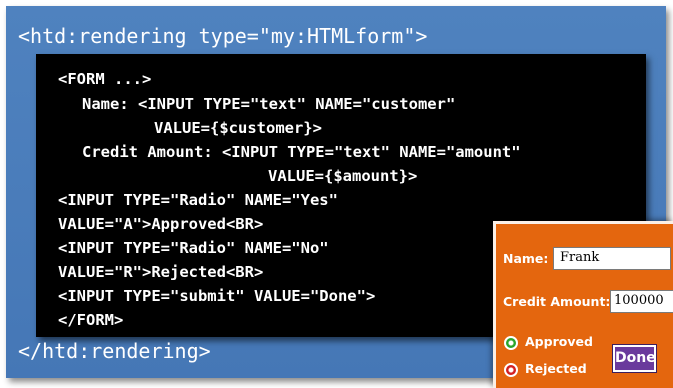  What do you see at coordinates (557, 301) in the screenshot?
I see `credit-amount-label: Credit Amount:` at bounding box center [557, 301].